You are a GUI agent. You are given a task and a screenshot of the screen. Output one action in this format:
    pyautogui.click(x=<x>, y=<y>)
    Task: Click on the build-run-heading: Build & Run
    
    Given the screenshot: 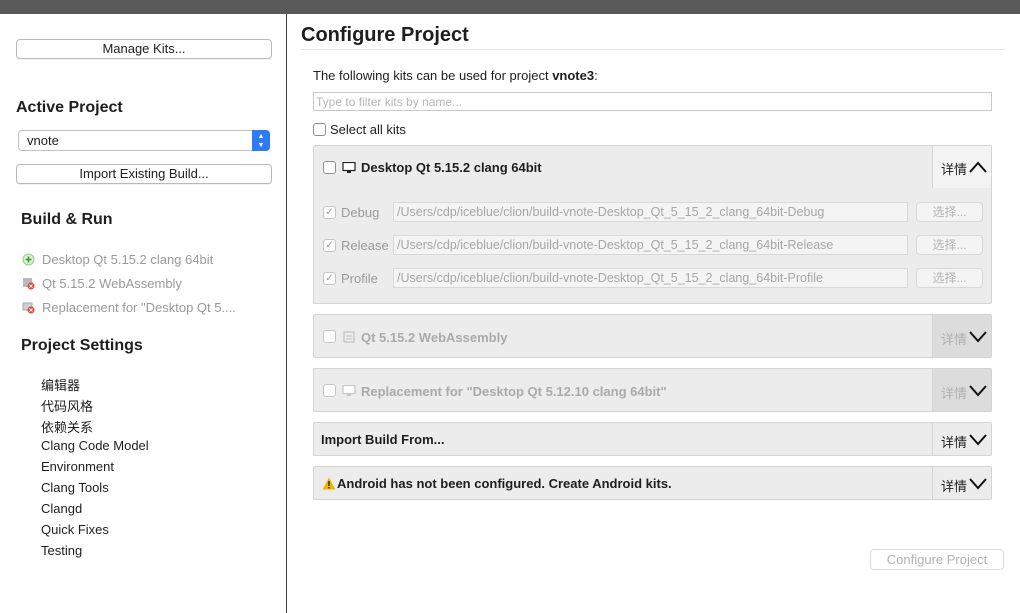 What is the action you would take?
    pyautogui.click(x=67, y=219)
    